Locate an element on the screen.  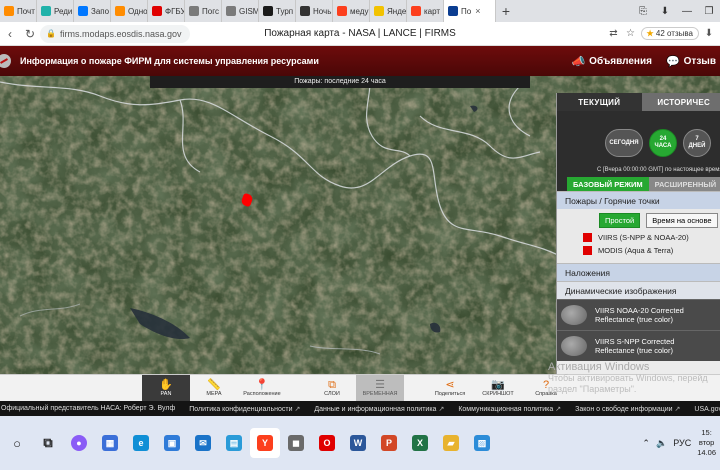
nasa-logo is located at coordinates (5, 61).